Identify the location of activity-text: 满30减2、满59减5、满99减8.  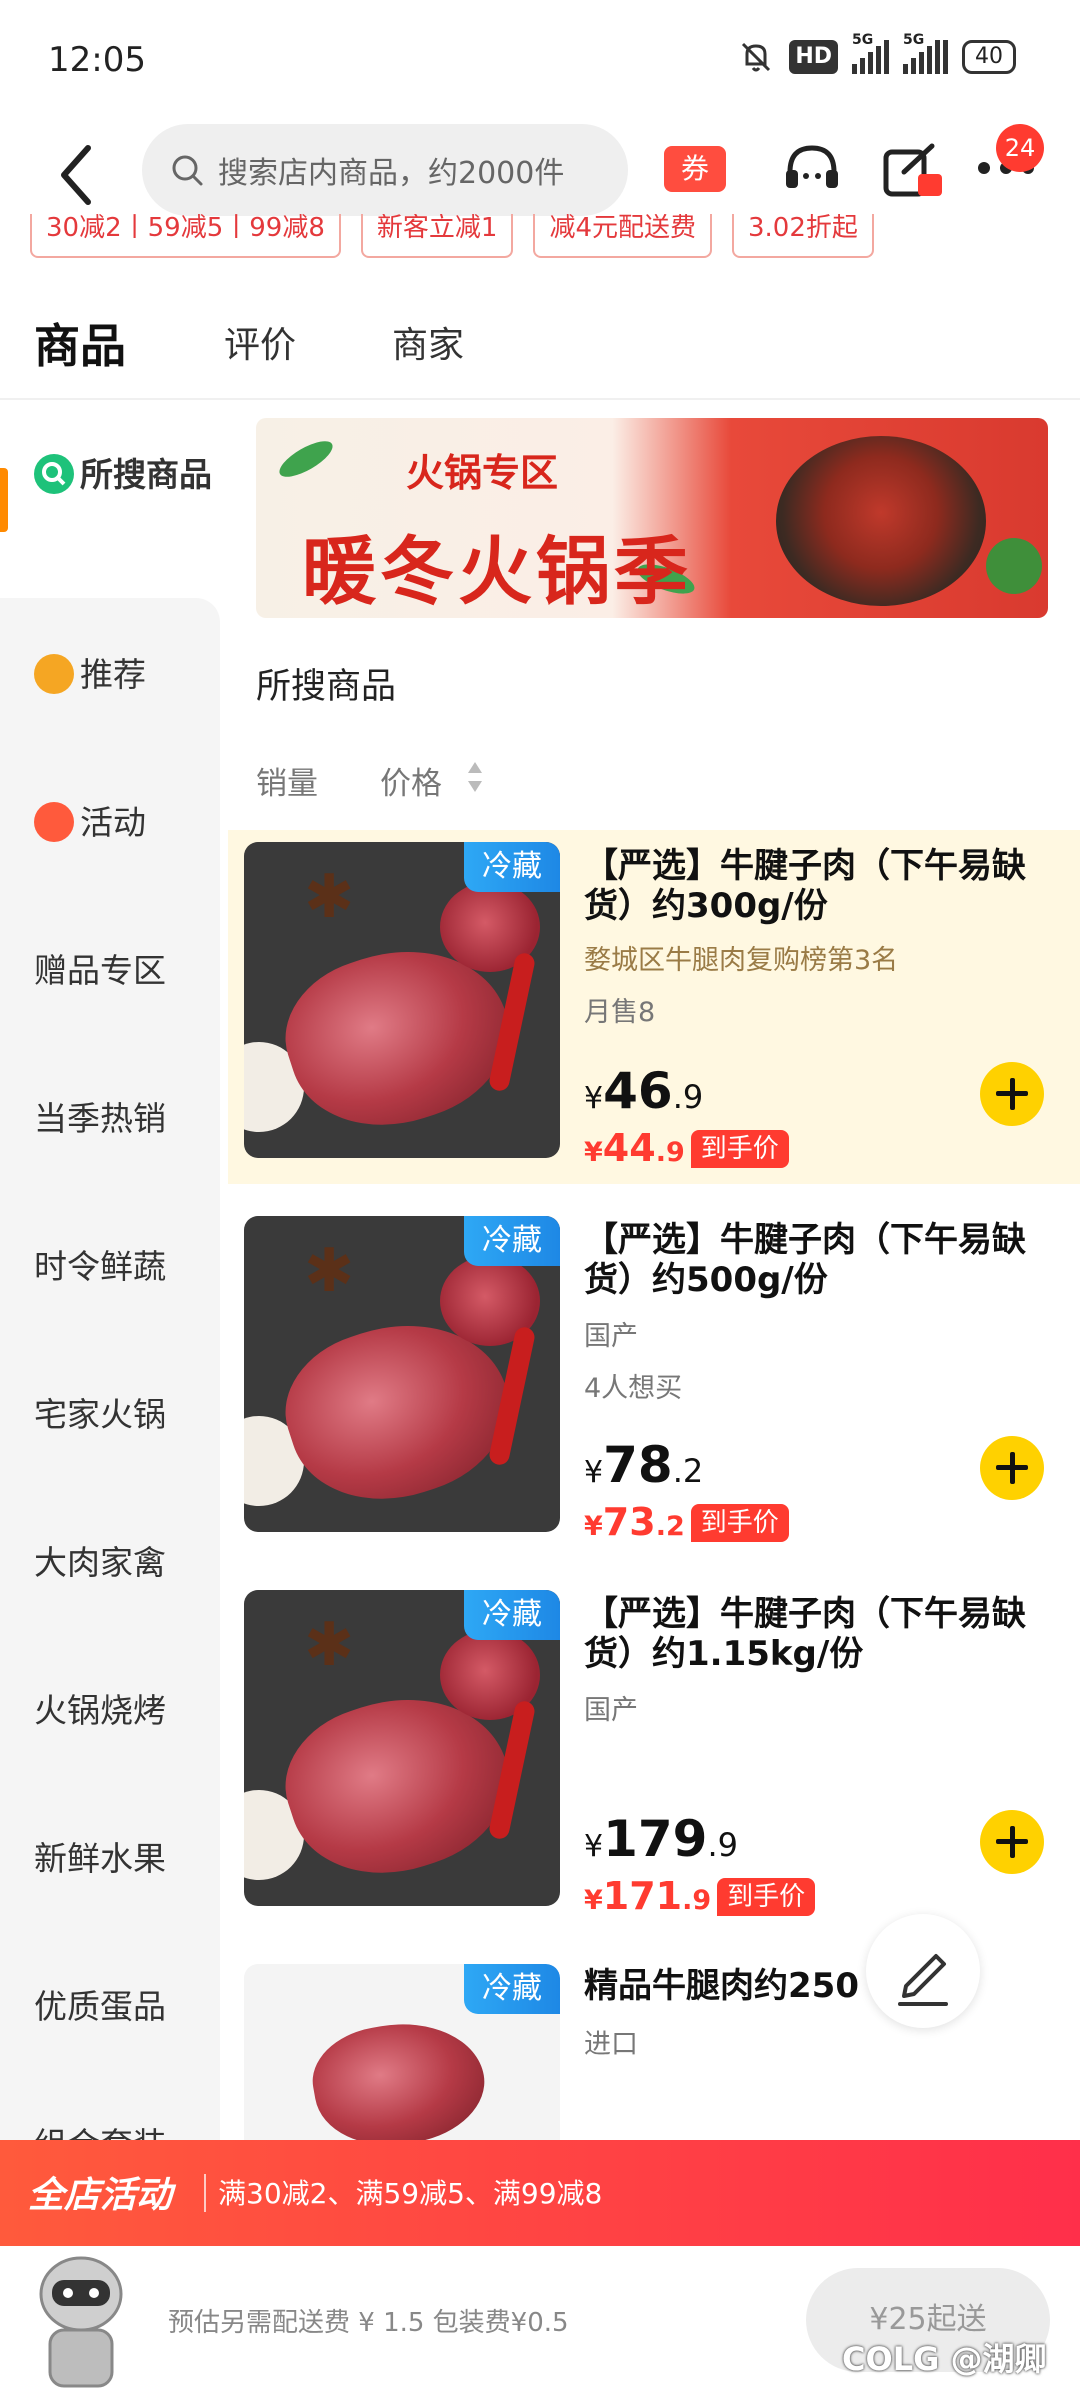
(410, 2193).